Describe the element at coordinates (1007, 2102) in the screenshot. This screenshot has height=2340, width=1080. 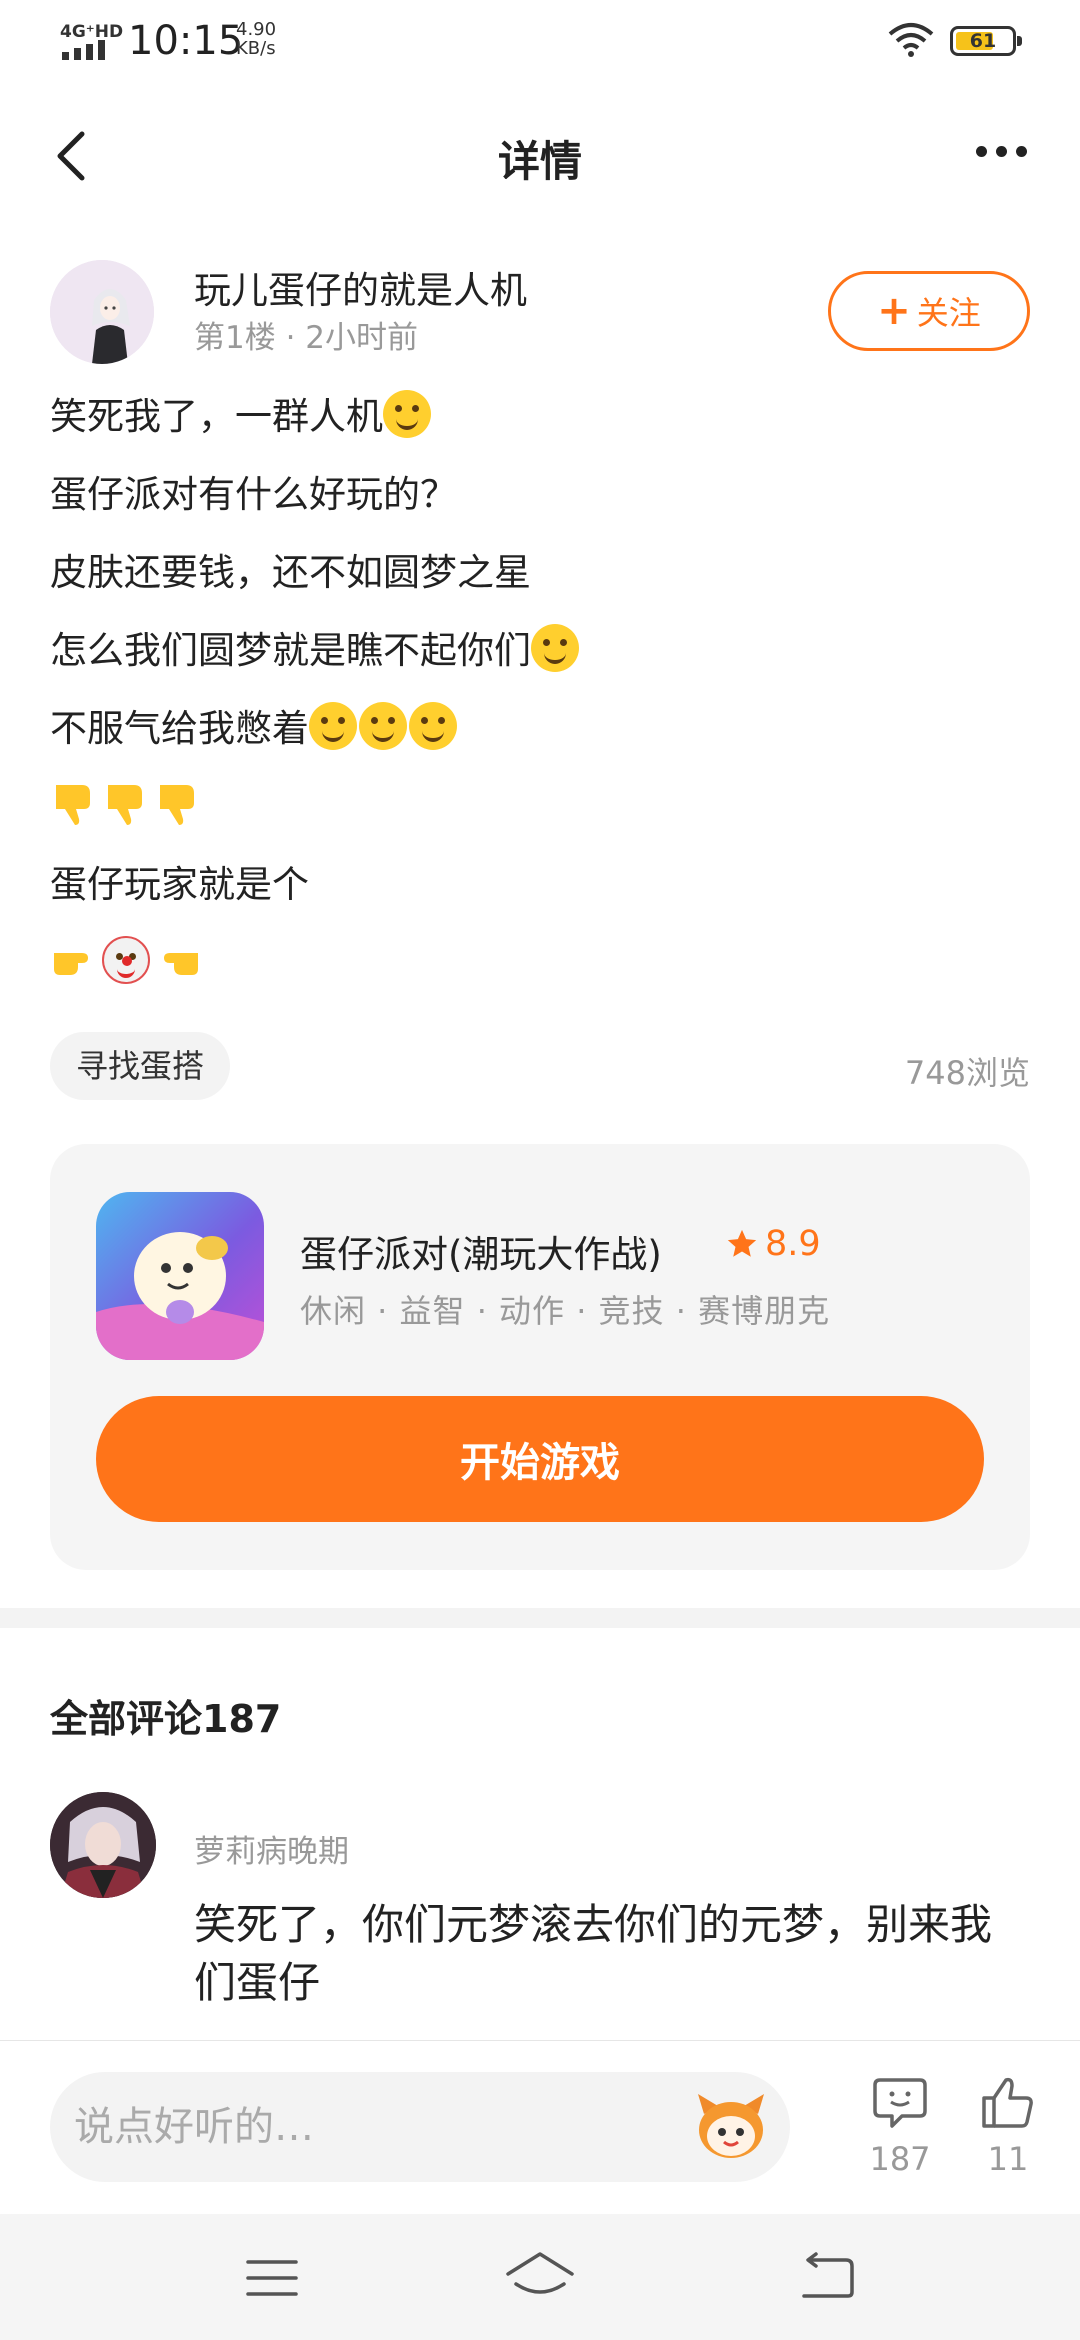
I see `like-icon` at that location.